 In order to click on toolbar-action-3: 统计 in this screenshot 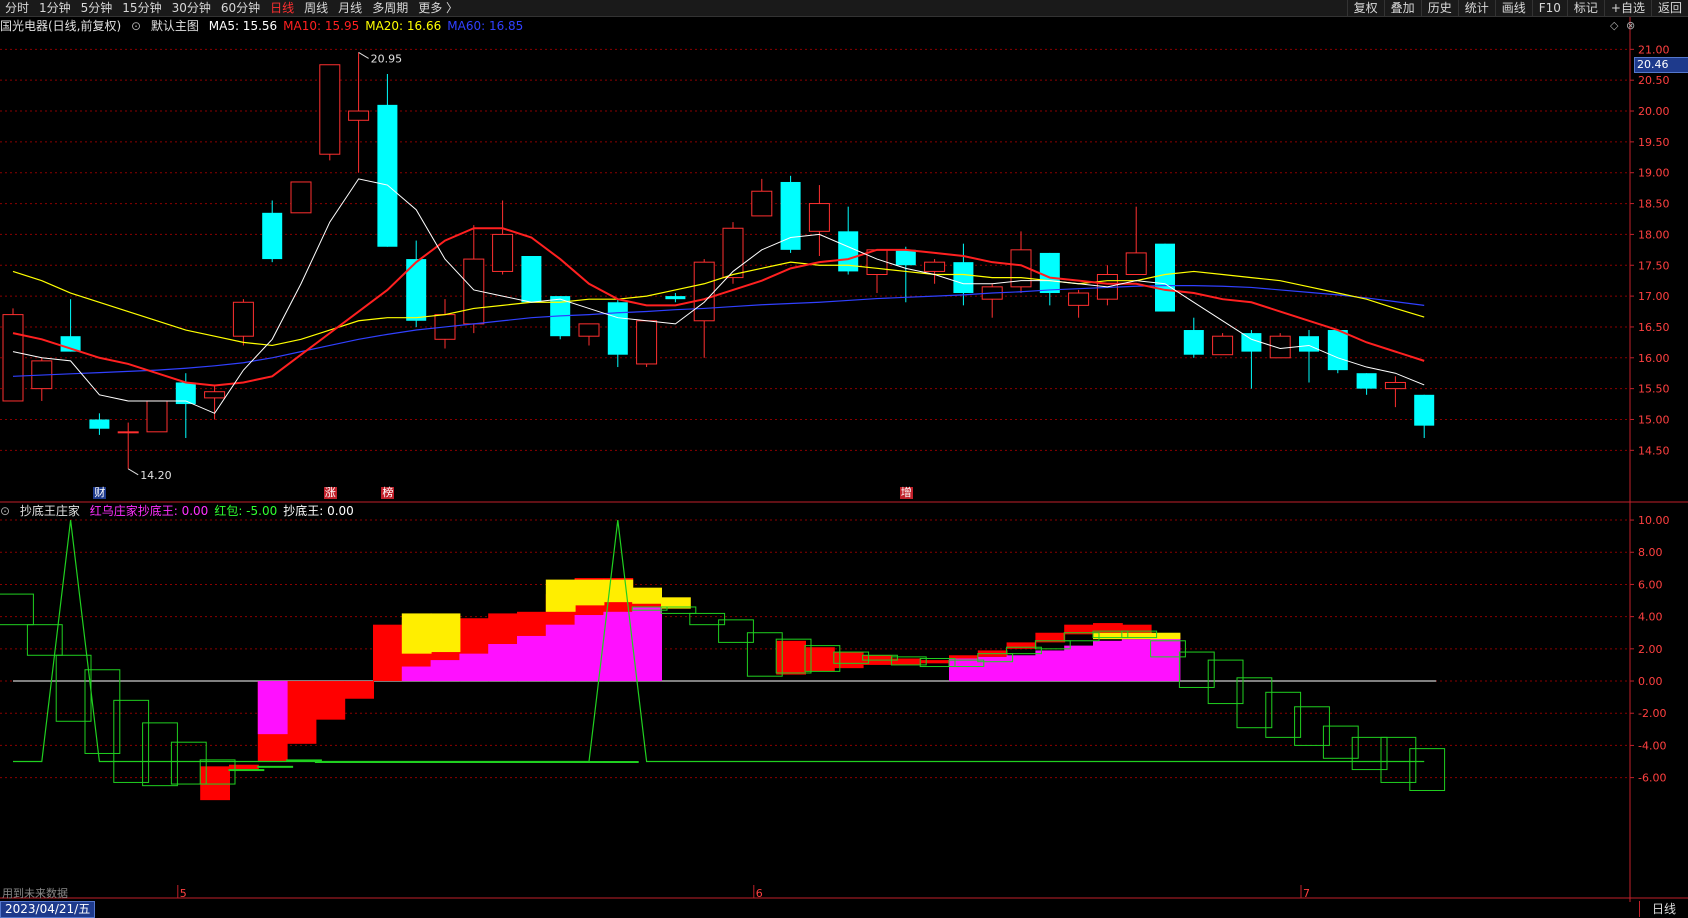, I will do `click(1476, 8)`.